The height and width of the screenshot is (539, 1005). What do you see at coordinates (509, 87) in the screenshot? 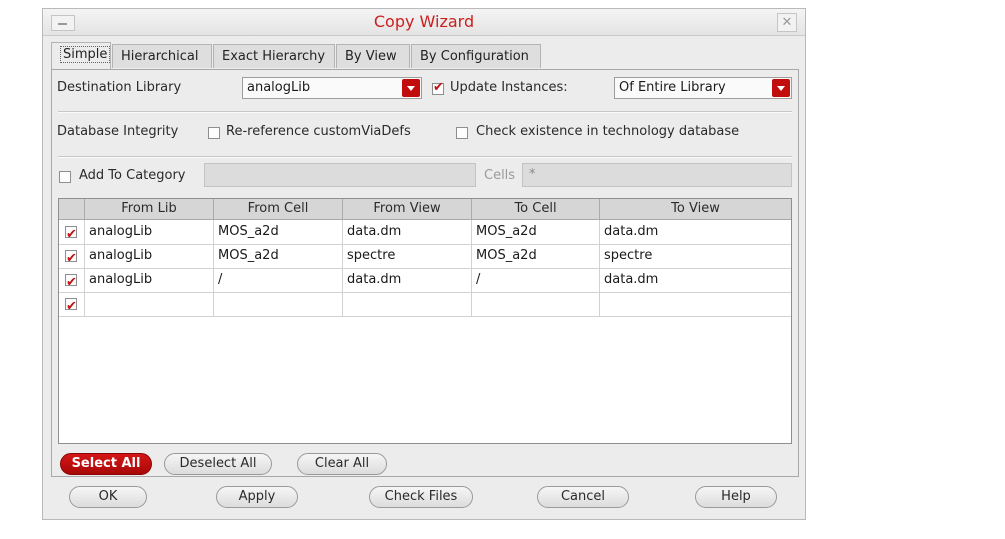
I see `update-instances-label: Update Instances:` at bounding box center [509, 87].